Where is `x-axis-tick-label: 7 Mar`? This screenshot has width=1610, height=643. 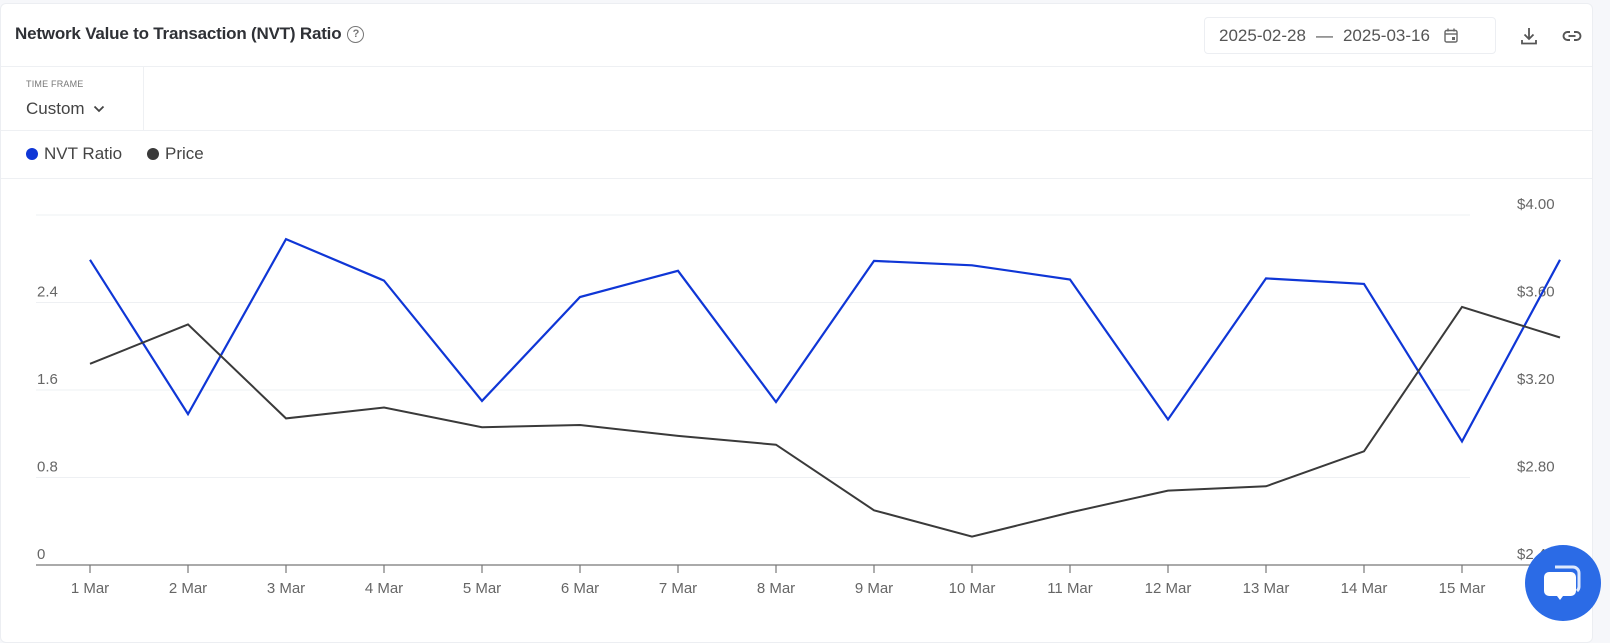
x-axis-tick-label: 7 Mar is located at coordinates (678, 588).